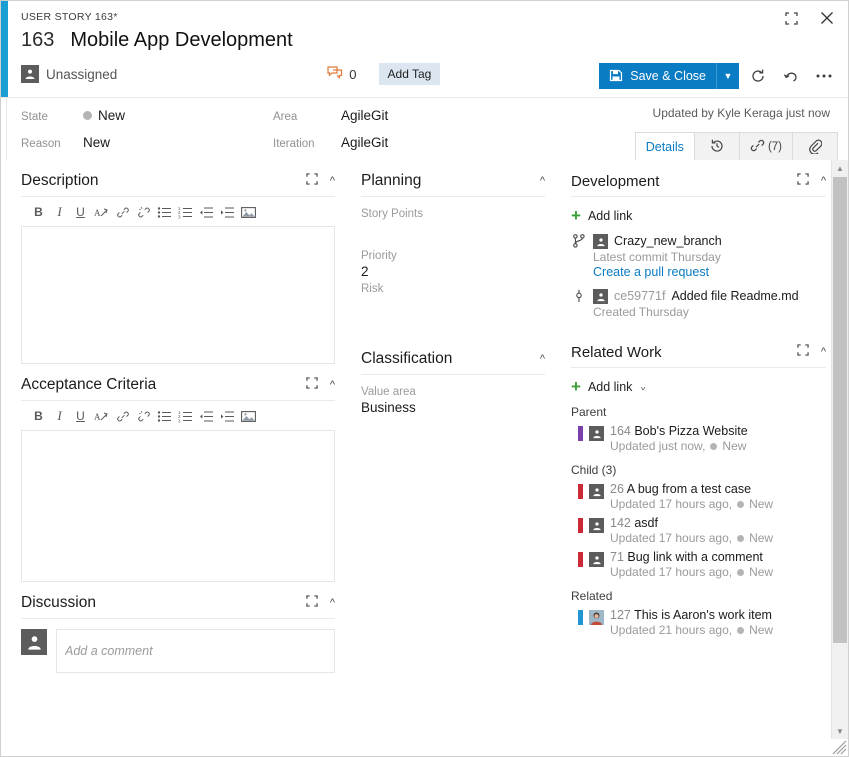 The width and height of the screenshot is (849, 757). What do you see at coordinates (34, 117) in the screenshot?
I see `state-label: State` at bounding box center [34, 117].